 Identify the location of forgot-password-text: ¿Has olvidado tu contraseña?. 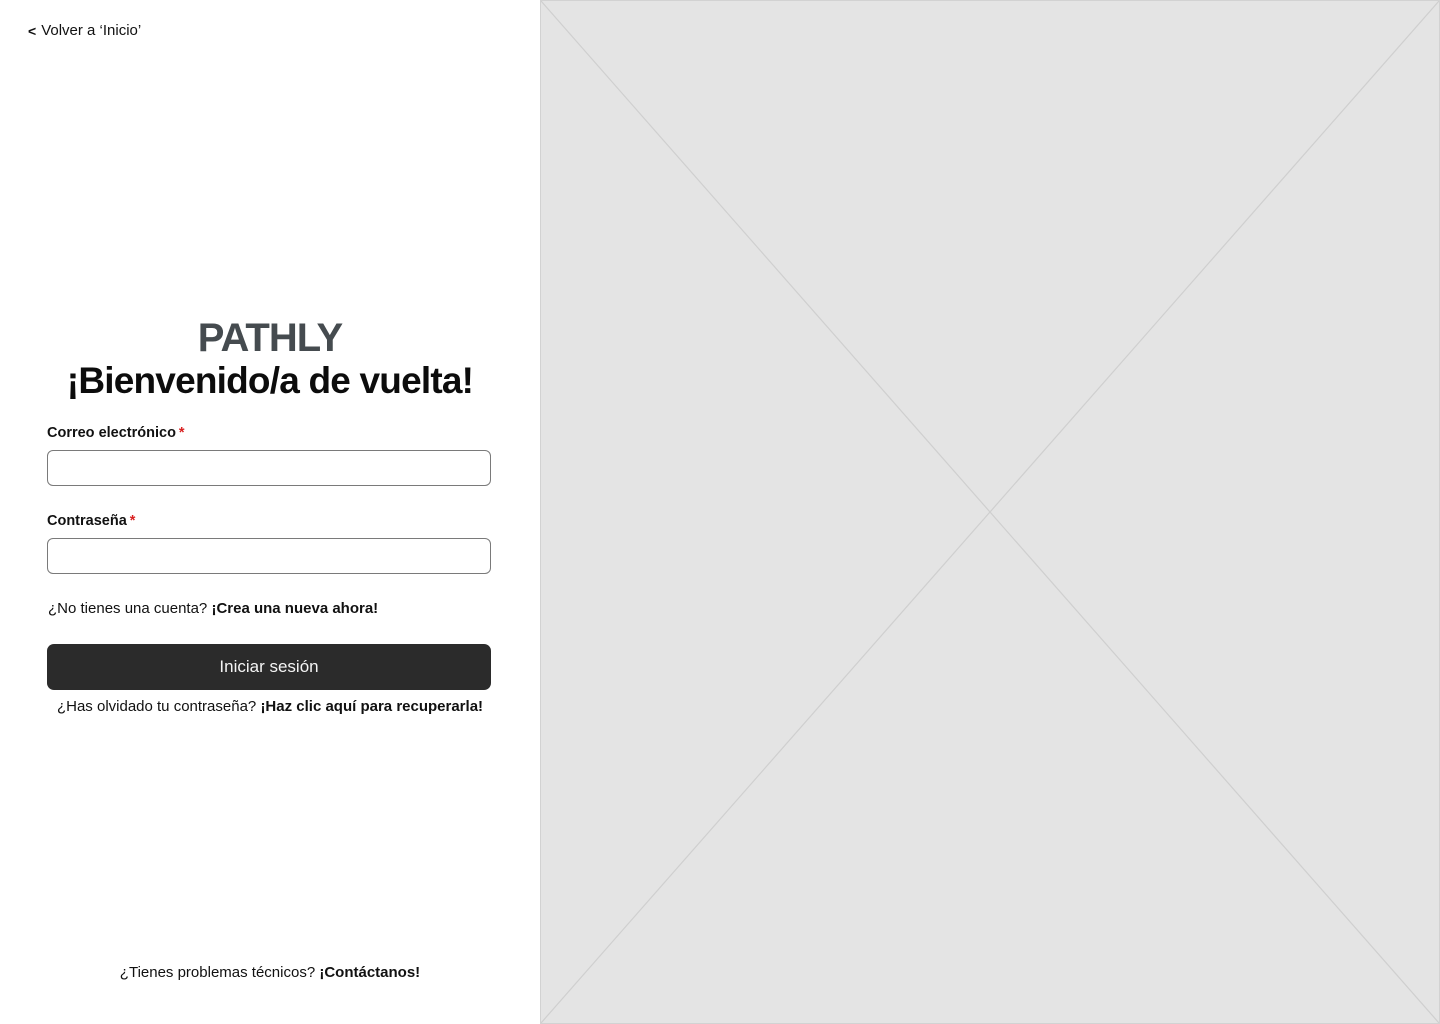
(156, 706).